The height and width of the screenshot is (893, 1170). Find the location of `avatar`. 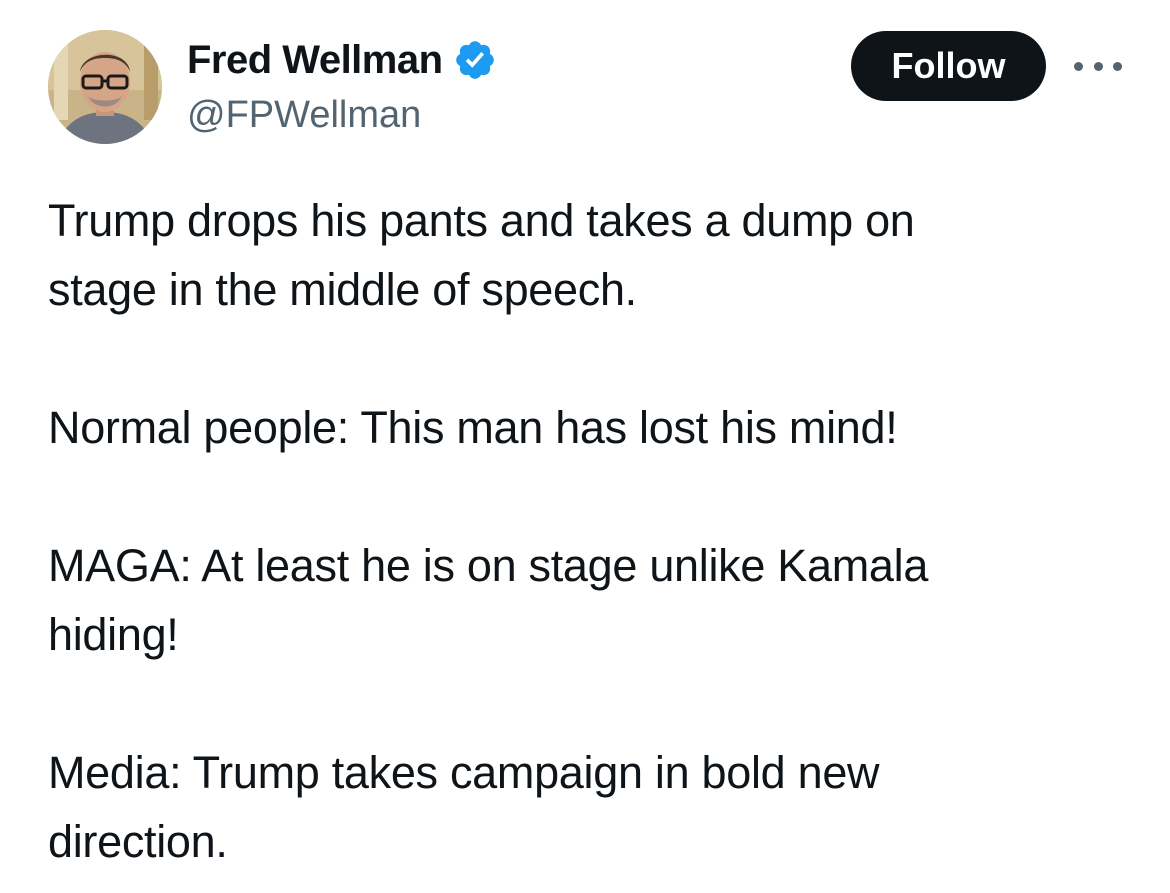

avatar is located at coordinates (105, 87).